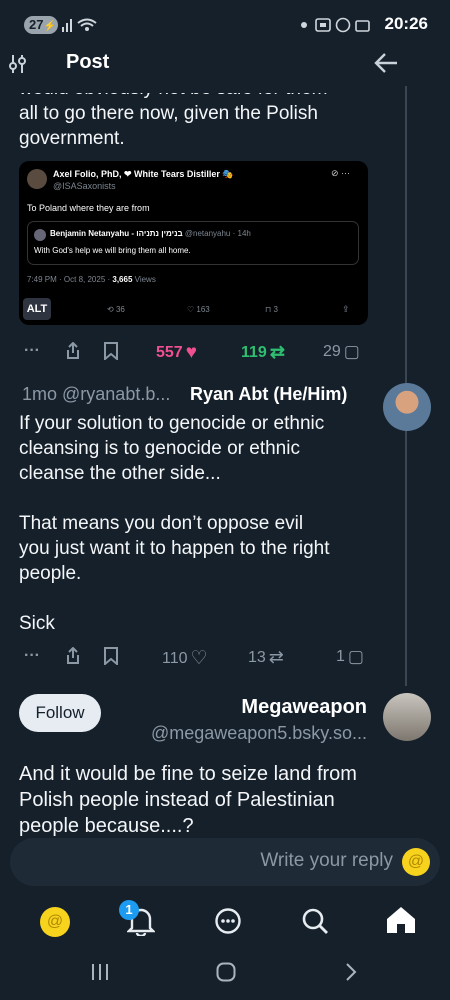  What do you see at coordinates (340, 656) in the screenshot?
I see `reply-count: 1` at bounding box center [340, 656].